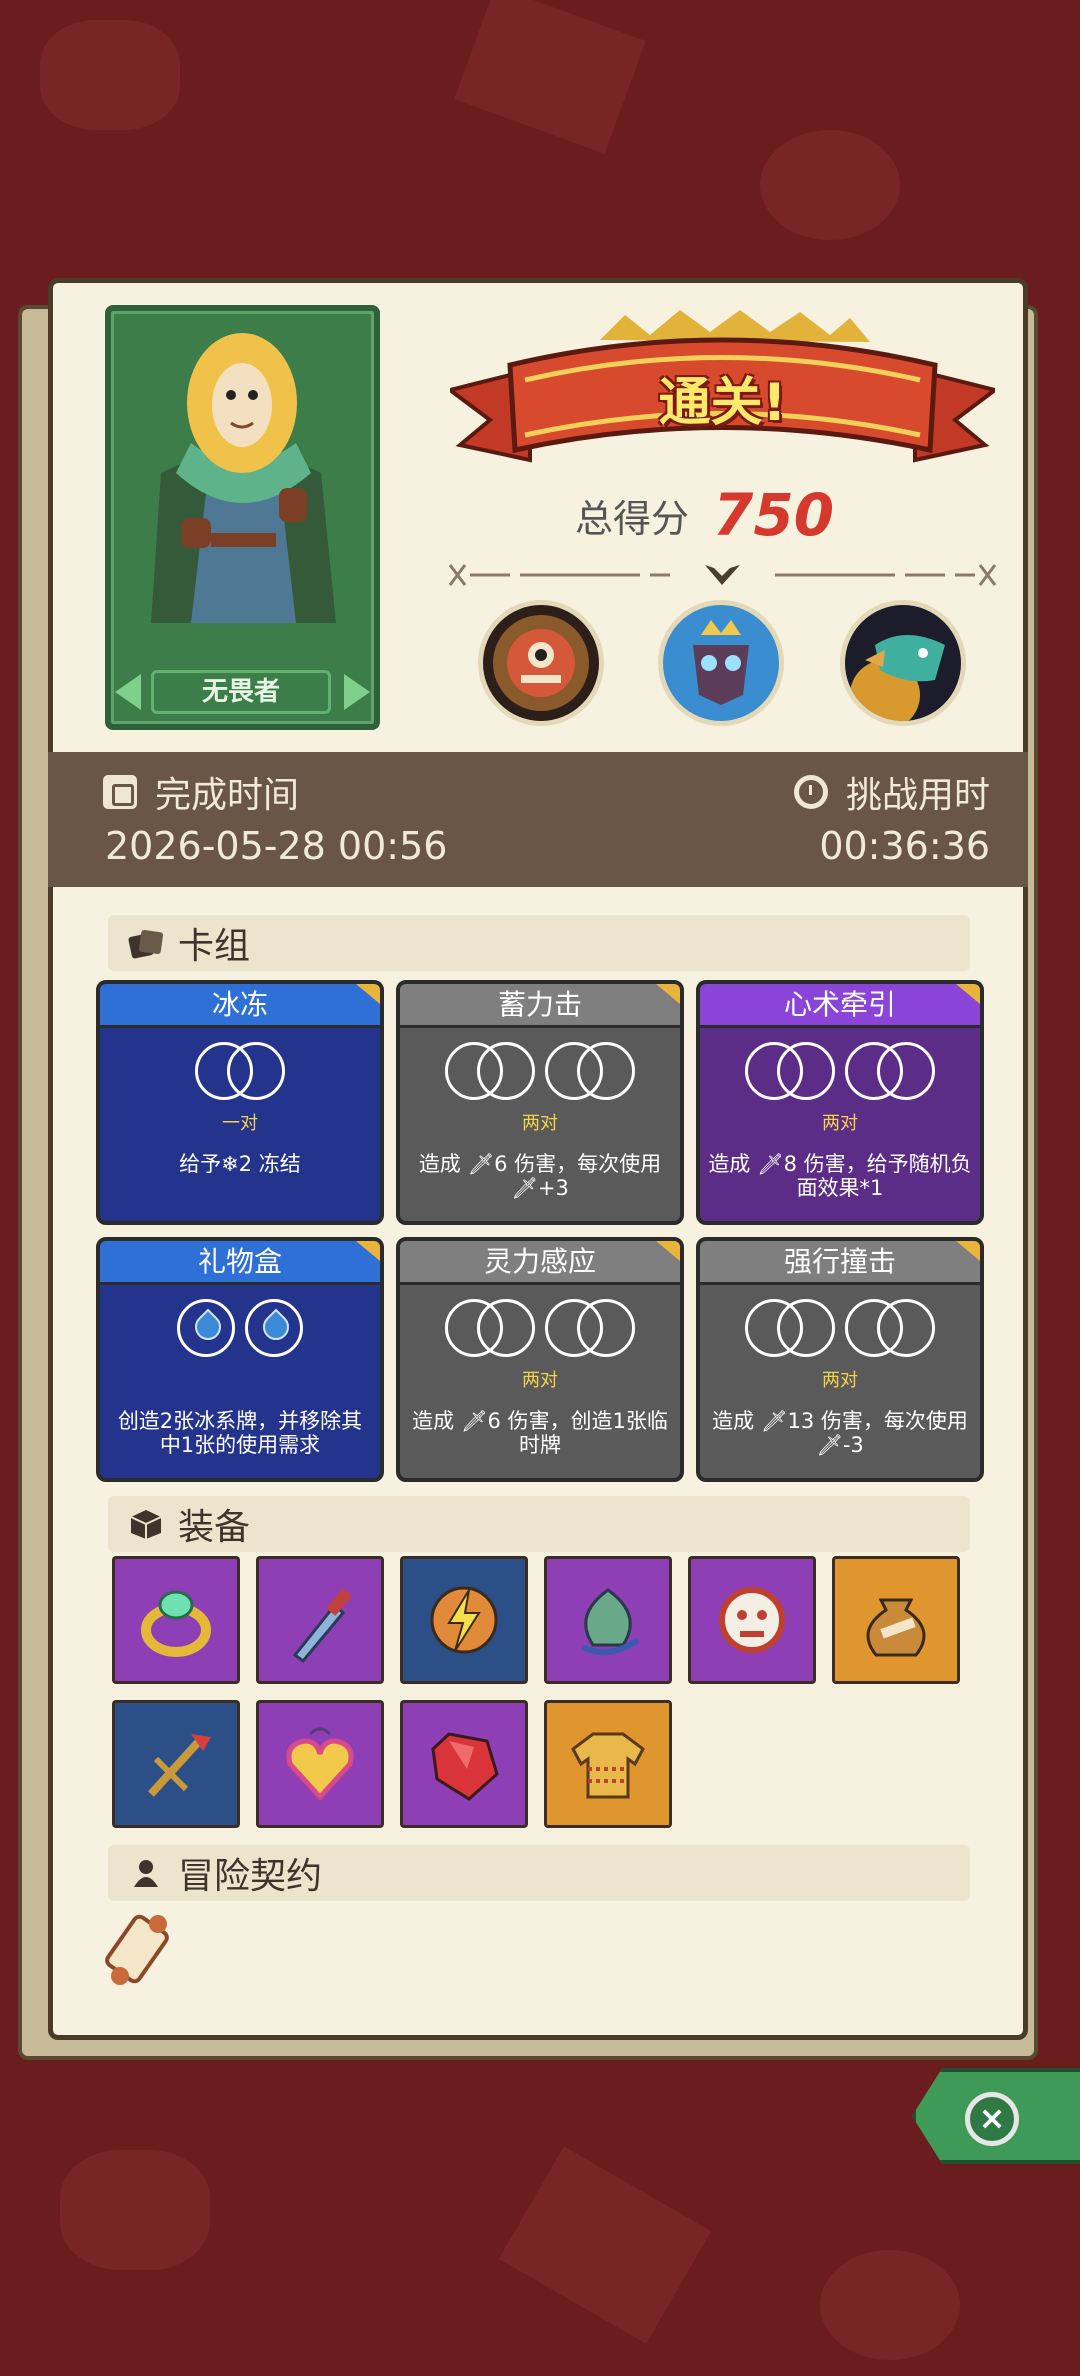  I want to click on card-cost-tag: 一对, so click(240, 1123).